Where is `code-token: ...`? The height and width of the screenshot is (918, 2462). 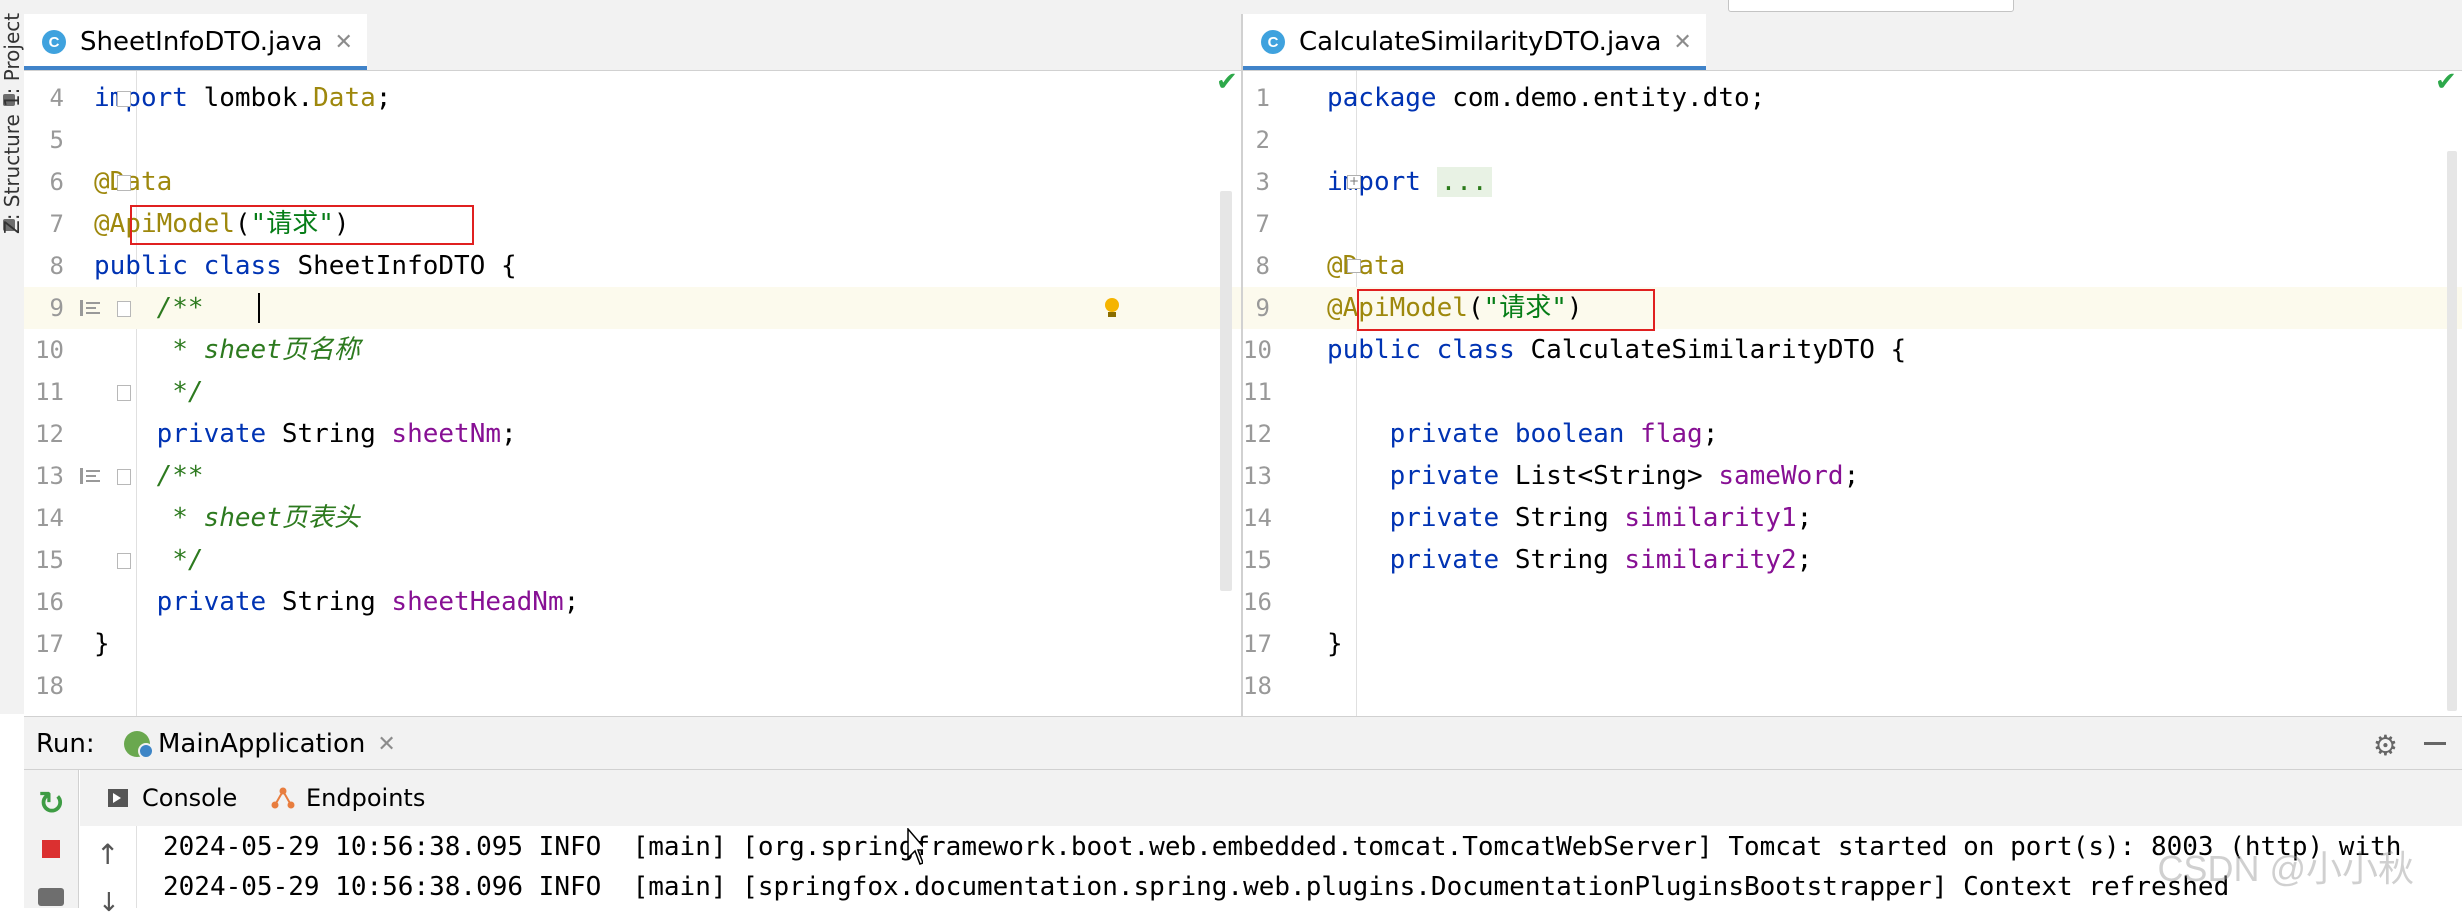 code-token: ... is located at coordinates (1464, 182).